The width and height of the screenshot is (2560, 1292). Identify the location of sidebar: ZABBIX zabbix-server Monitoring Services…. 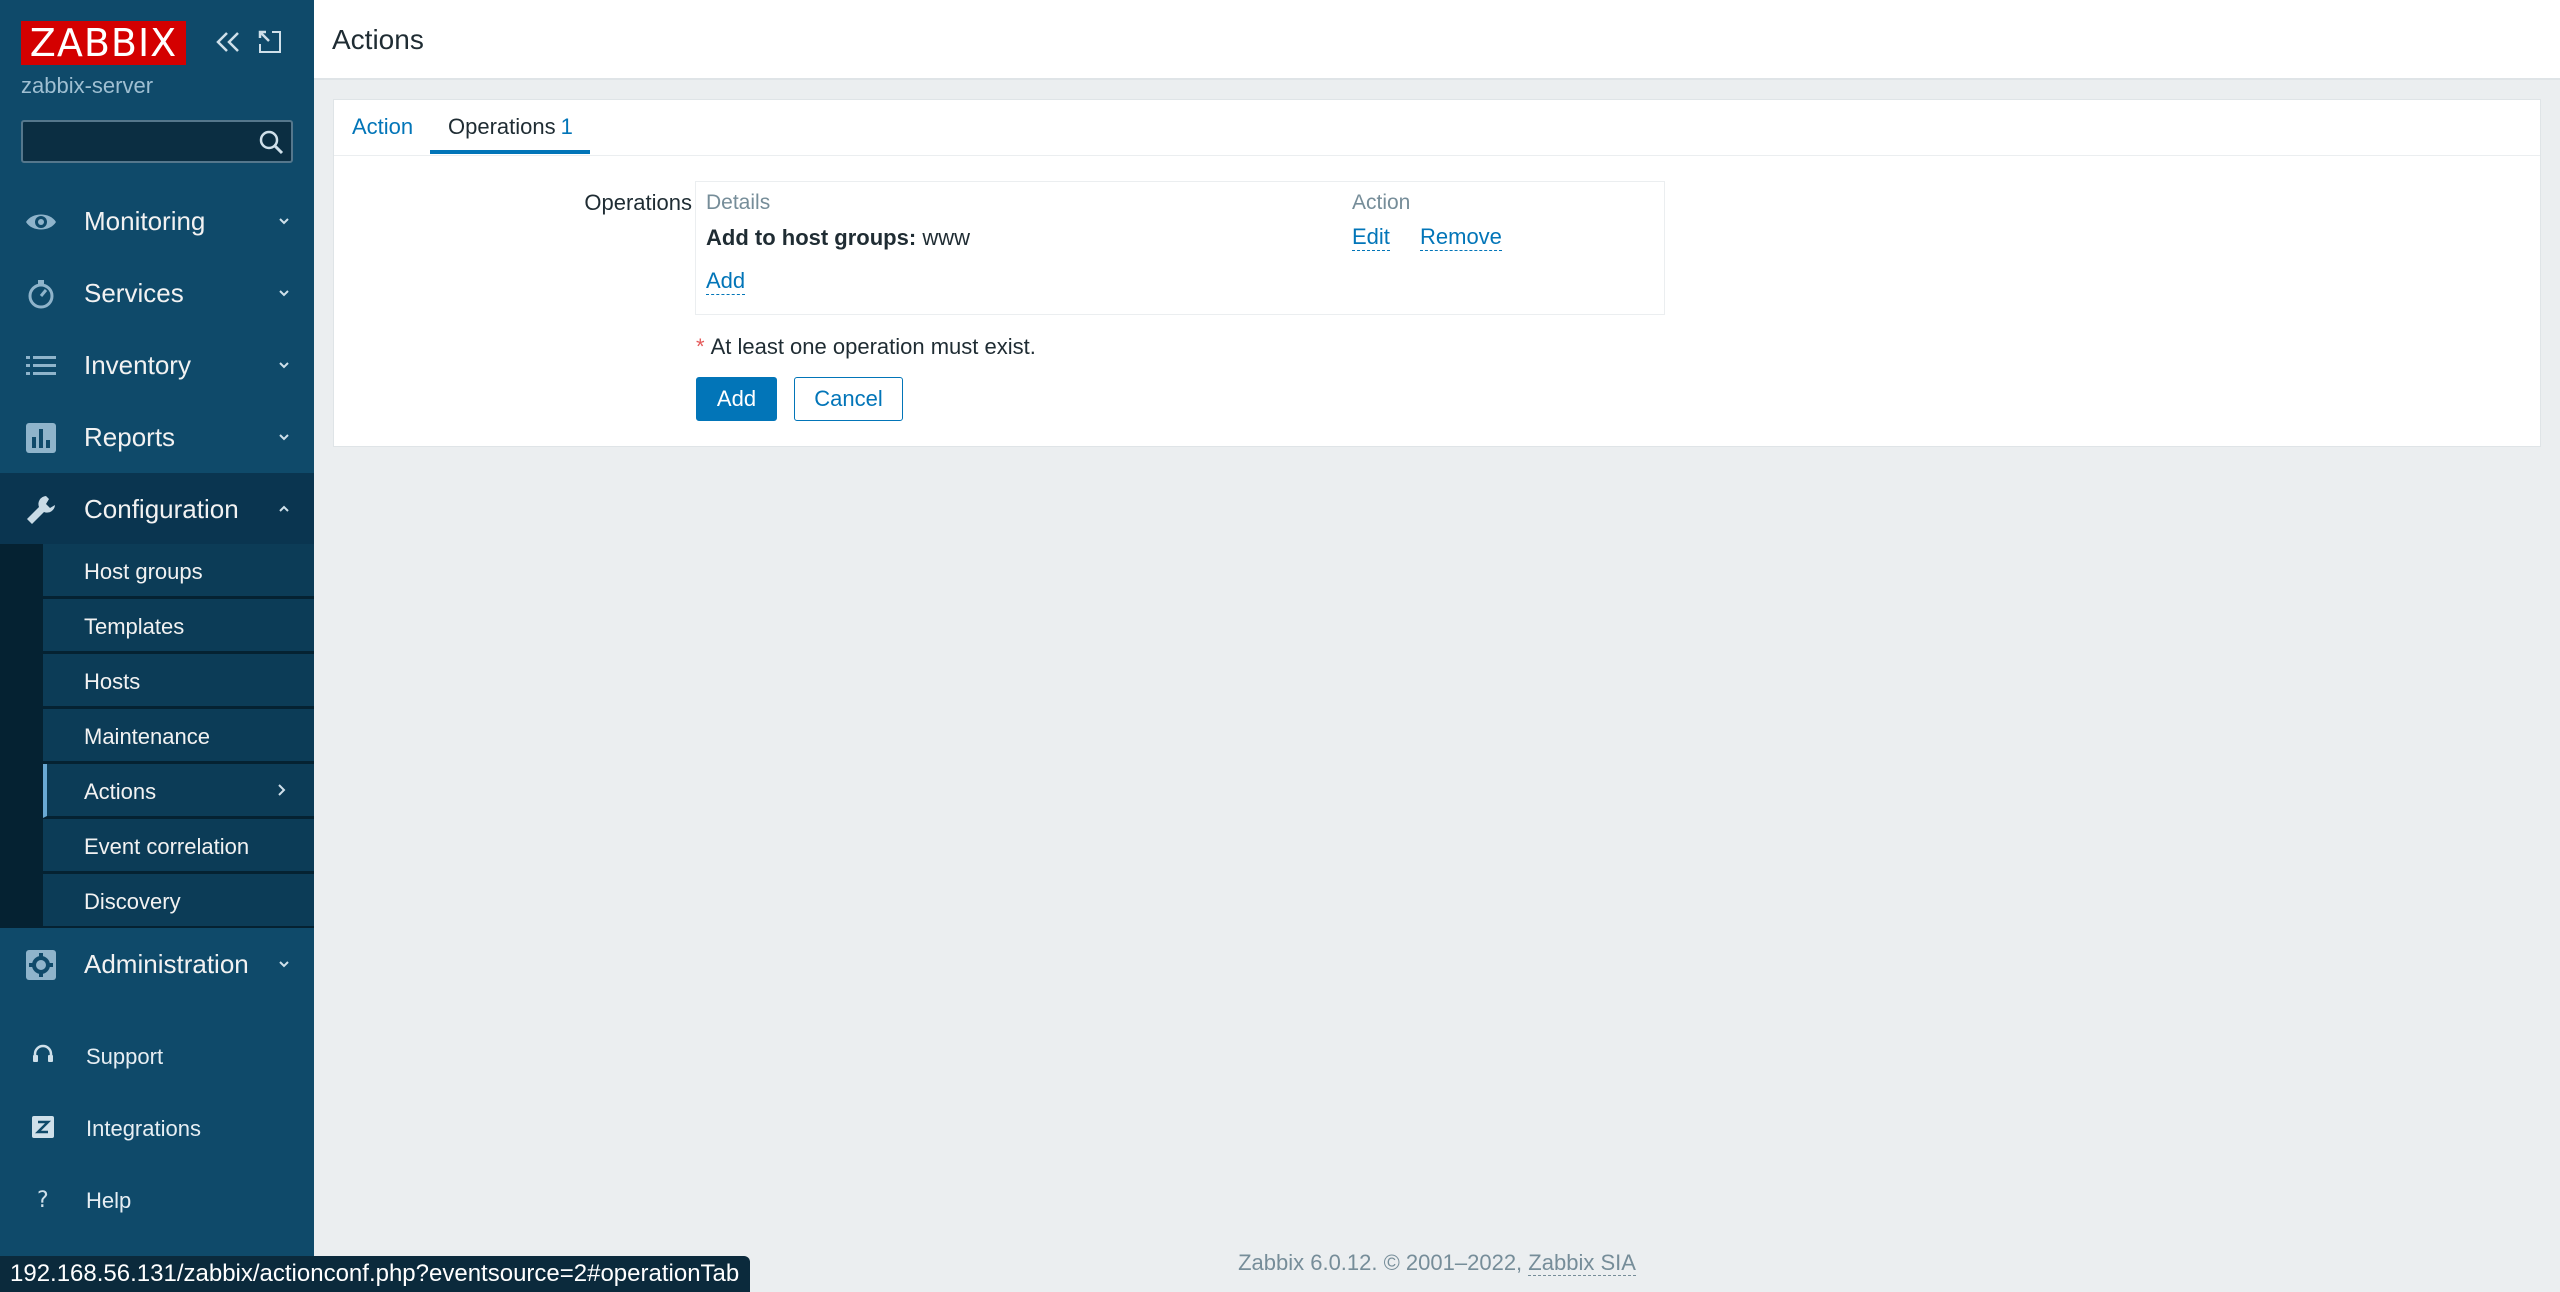
(157, 646).